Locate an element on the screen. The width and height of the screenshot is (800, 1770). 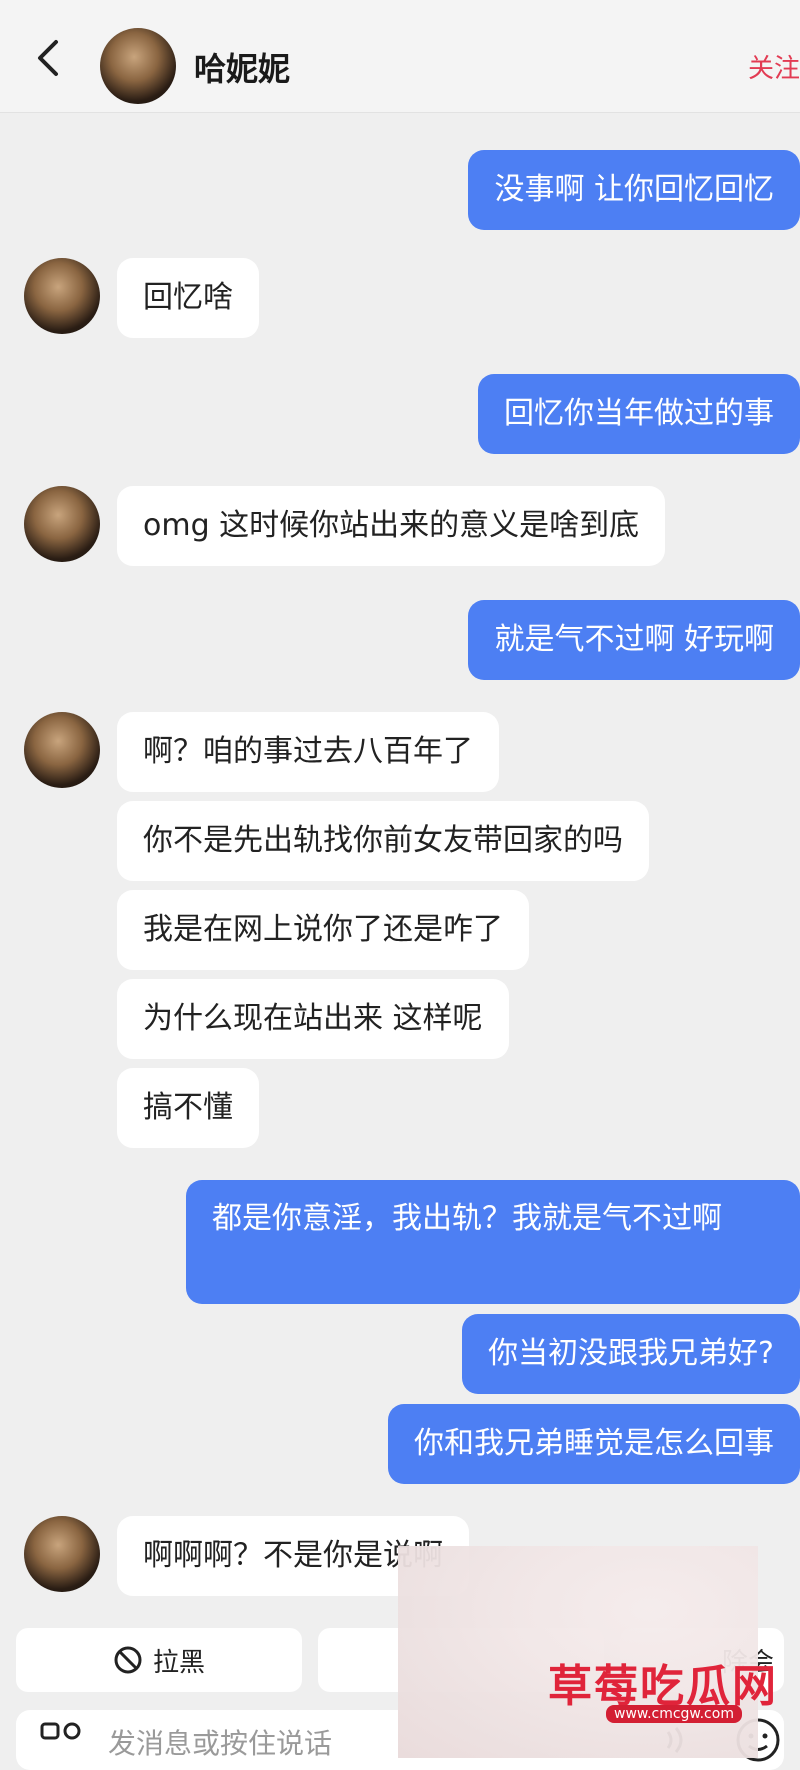
block-button: 拉黑 is located at coordinates (159, 1660).